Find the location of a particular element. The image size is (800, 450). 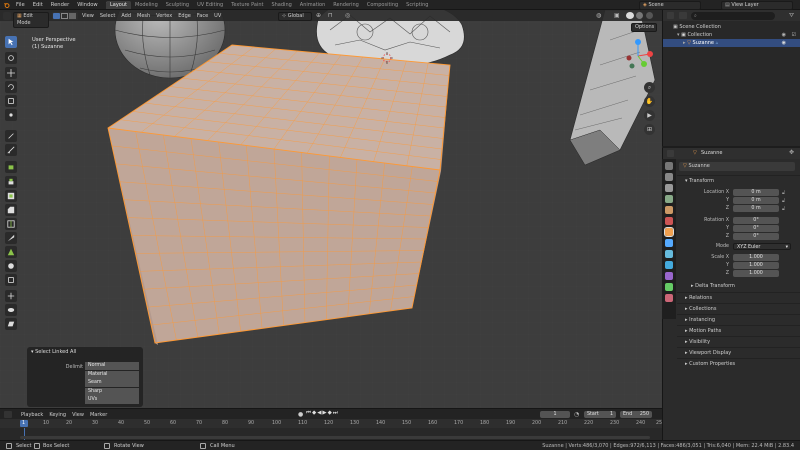

tab-scripting: Scripting is located at coordinates (417, 5).